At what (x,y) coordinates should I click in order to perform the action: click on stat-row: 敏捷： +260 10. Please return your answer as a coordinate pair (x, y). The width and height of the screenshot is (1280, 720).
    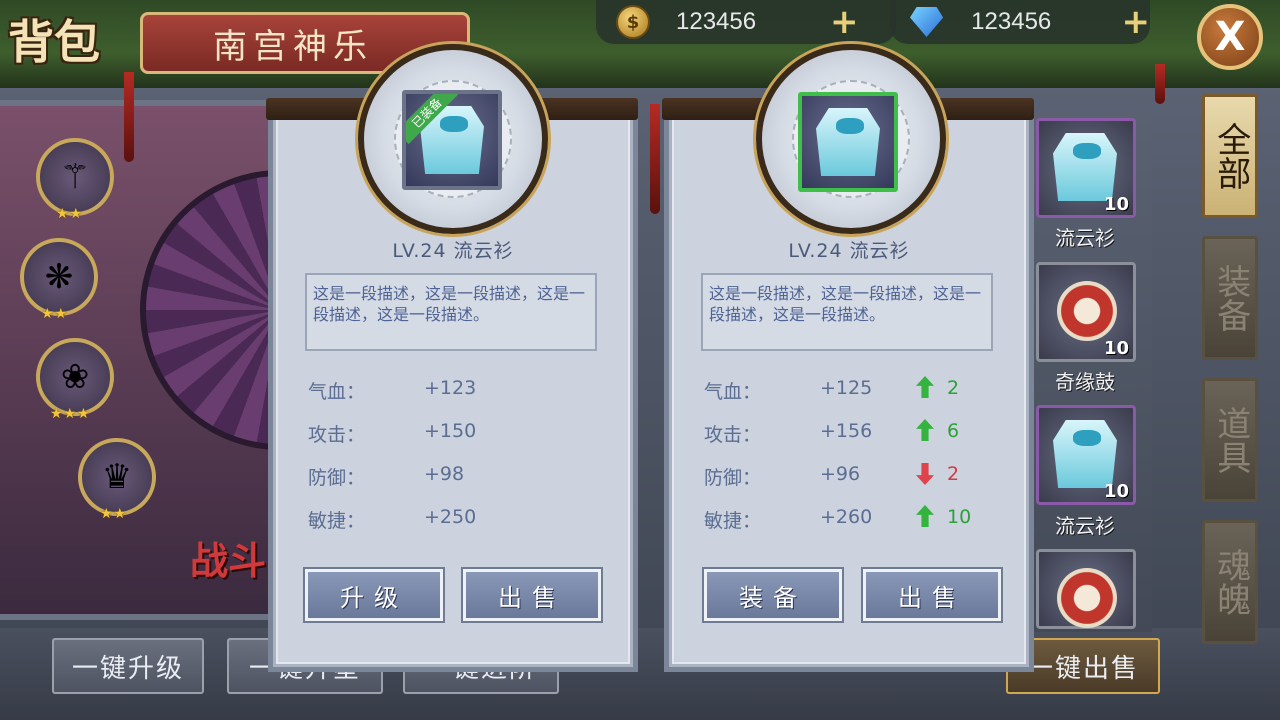
    Looking at the image, I should click on (854, 518).